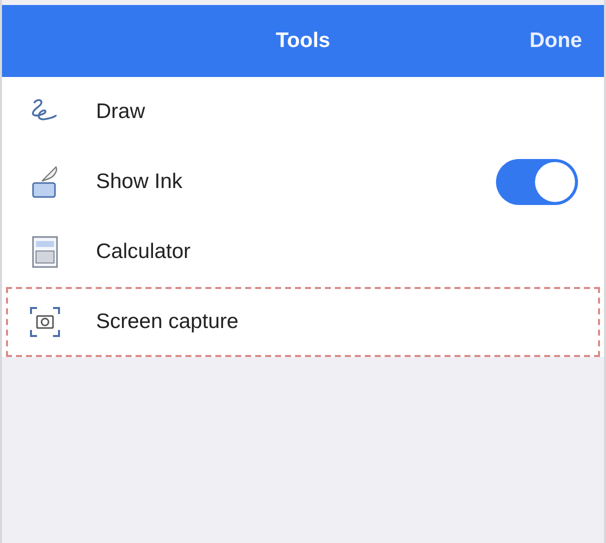 Image resolution: width=606 pixels, height=543 pixels. I want to click on tool-row: Show Ink, so click(303, 182).